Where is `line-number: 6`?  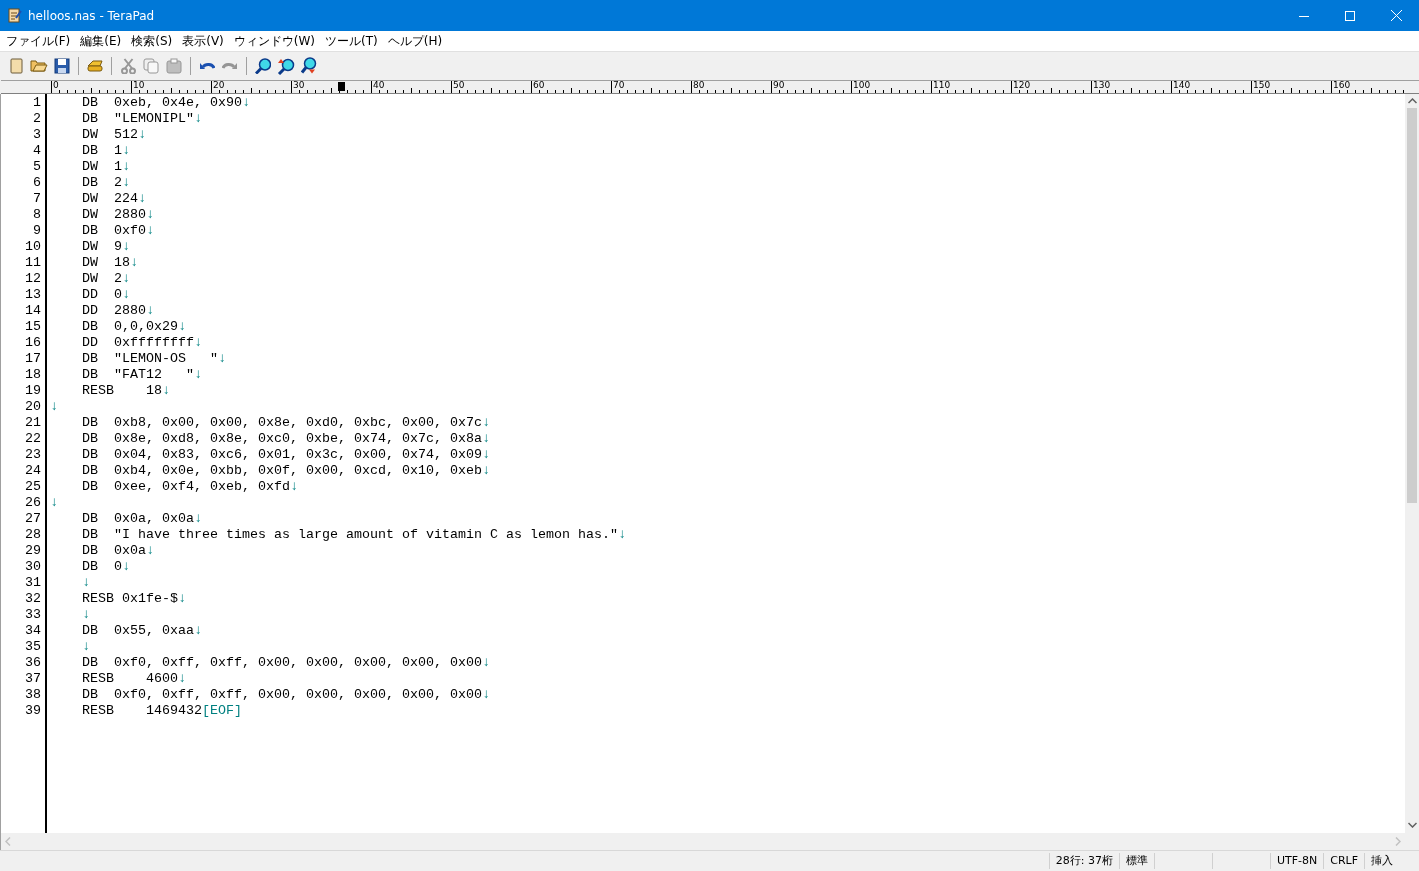
line-number: 6 is located at coordinates (37, 183).